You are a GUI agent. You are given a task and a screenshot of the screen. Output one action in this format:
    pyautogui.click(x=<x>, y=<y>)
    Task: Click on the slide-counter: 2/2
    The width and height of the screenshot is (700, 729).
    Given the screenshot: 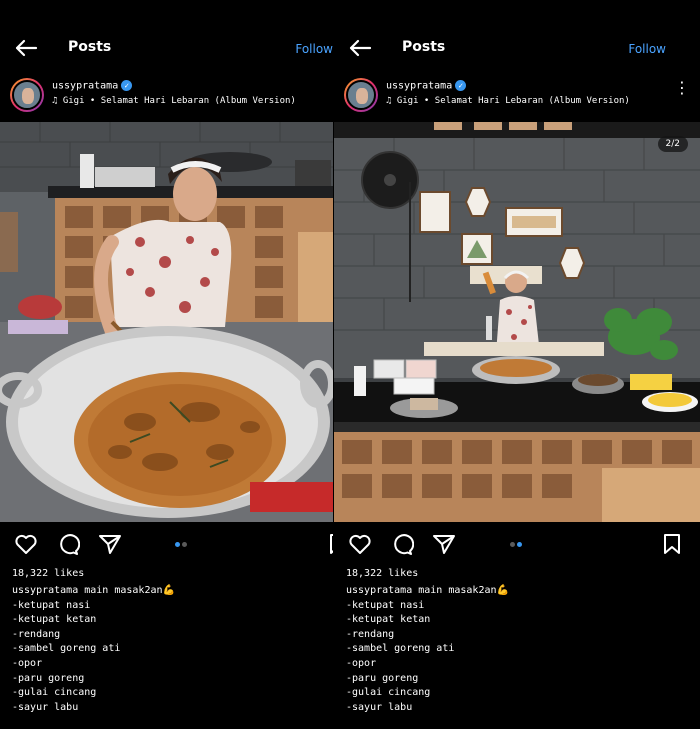 What is the action you would take?
    pyautogui.click(x=672, y=144)
    